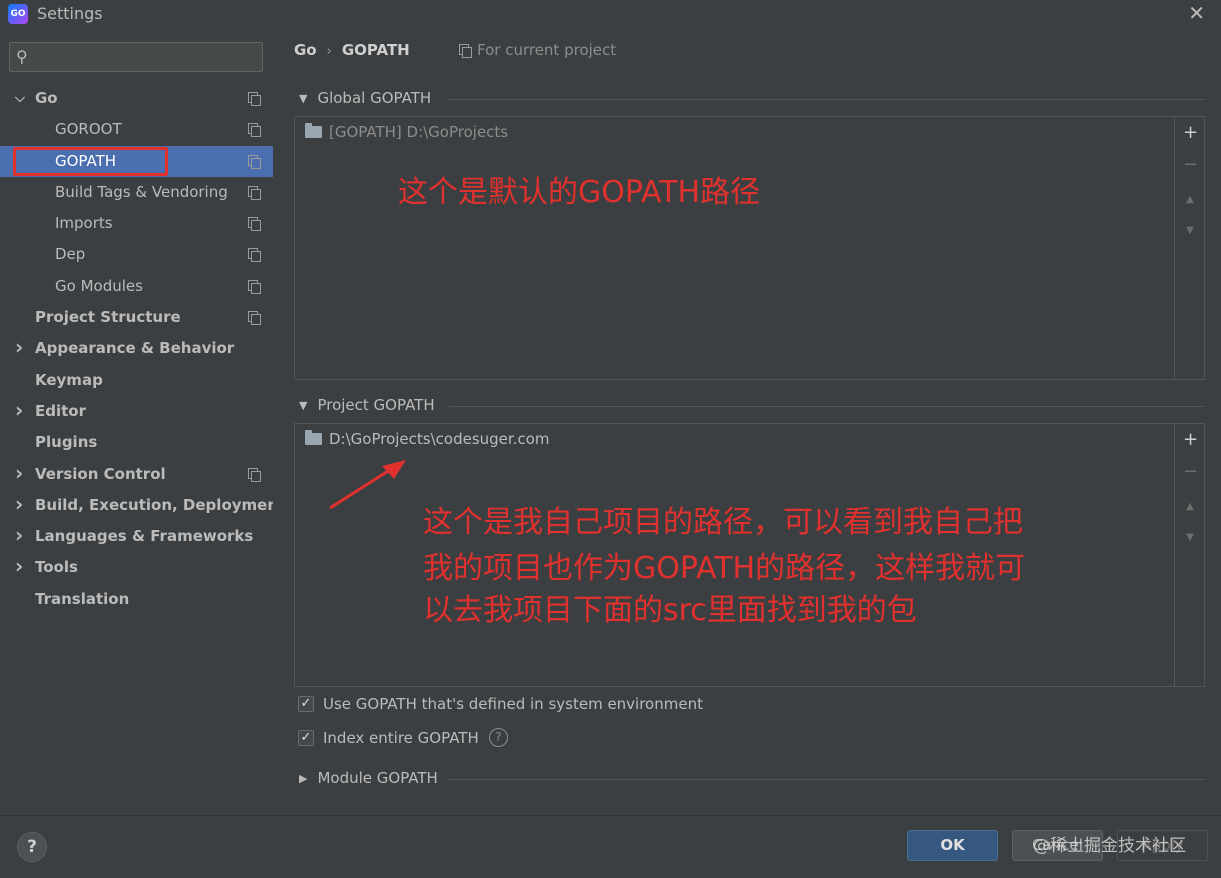  What do you see at coordinates (1109, 846) in the screenshot?
I see `watermark: @稀土掘金技术社区` at bounding box center [1109, 846].